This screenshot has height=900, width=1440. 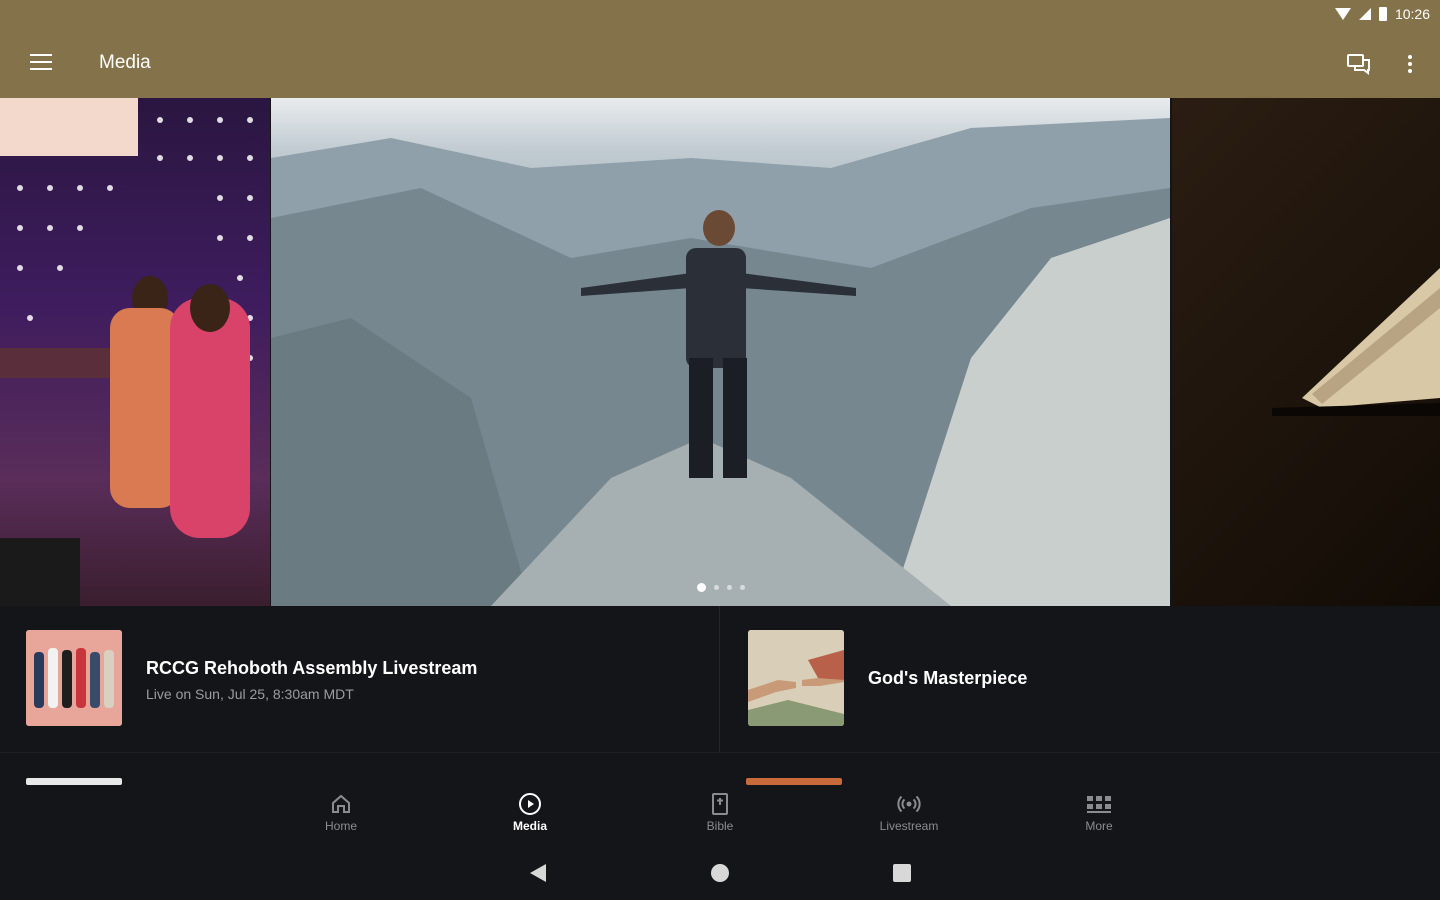 I want to click on nav-label: Bible, so click(x=720, y=826).